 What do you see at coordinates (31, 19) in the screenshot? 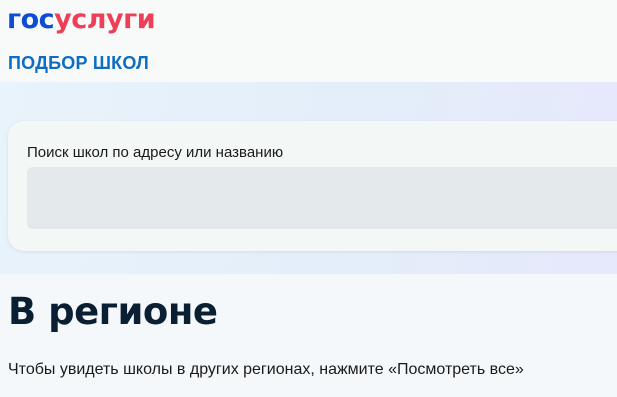
I see `logo-part-gos: гос` at bounding box center [31, 19].